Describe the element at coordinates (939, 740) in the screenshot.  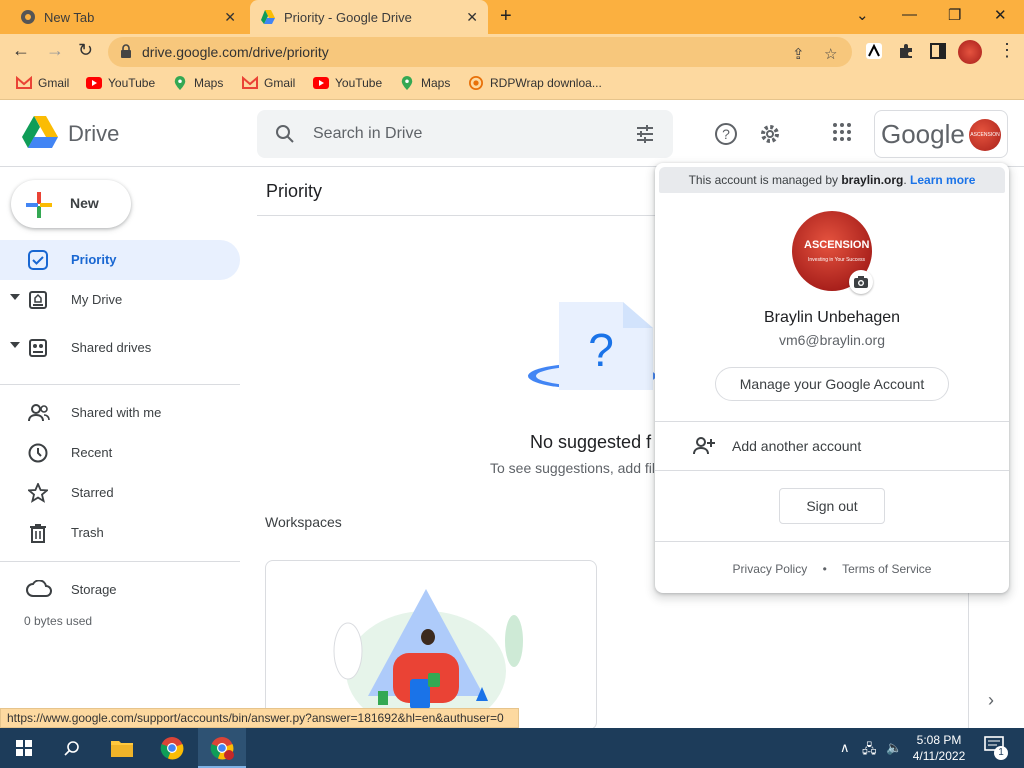
I see `clock-time: 5:08 PM` at that location.